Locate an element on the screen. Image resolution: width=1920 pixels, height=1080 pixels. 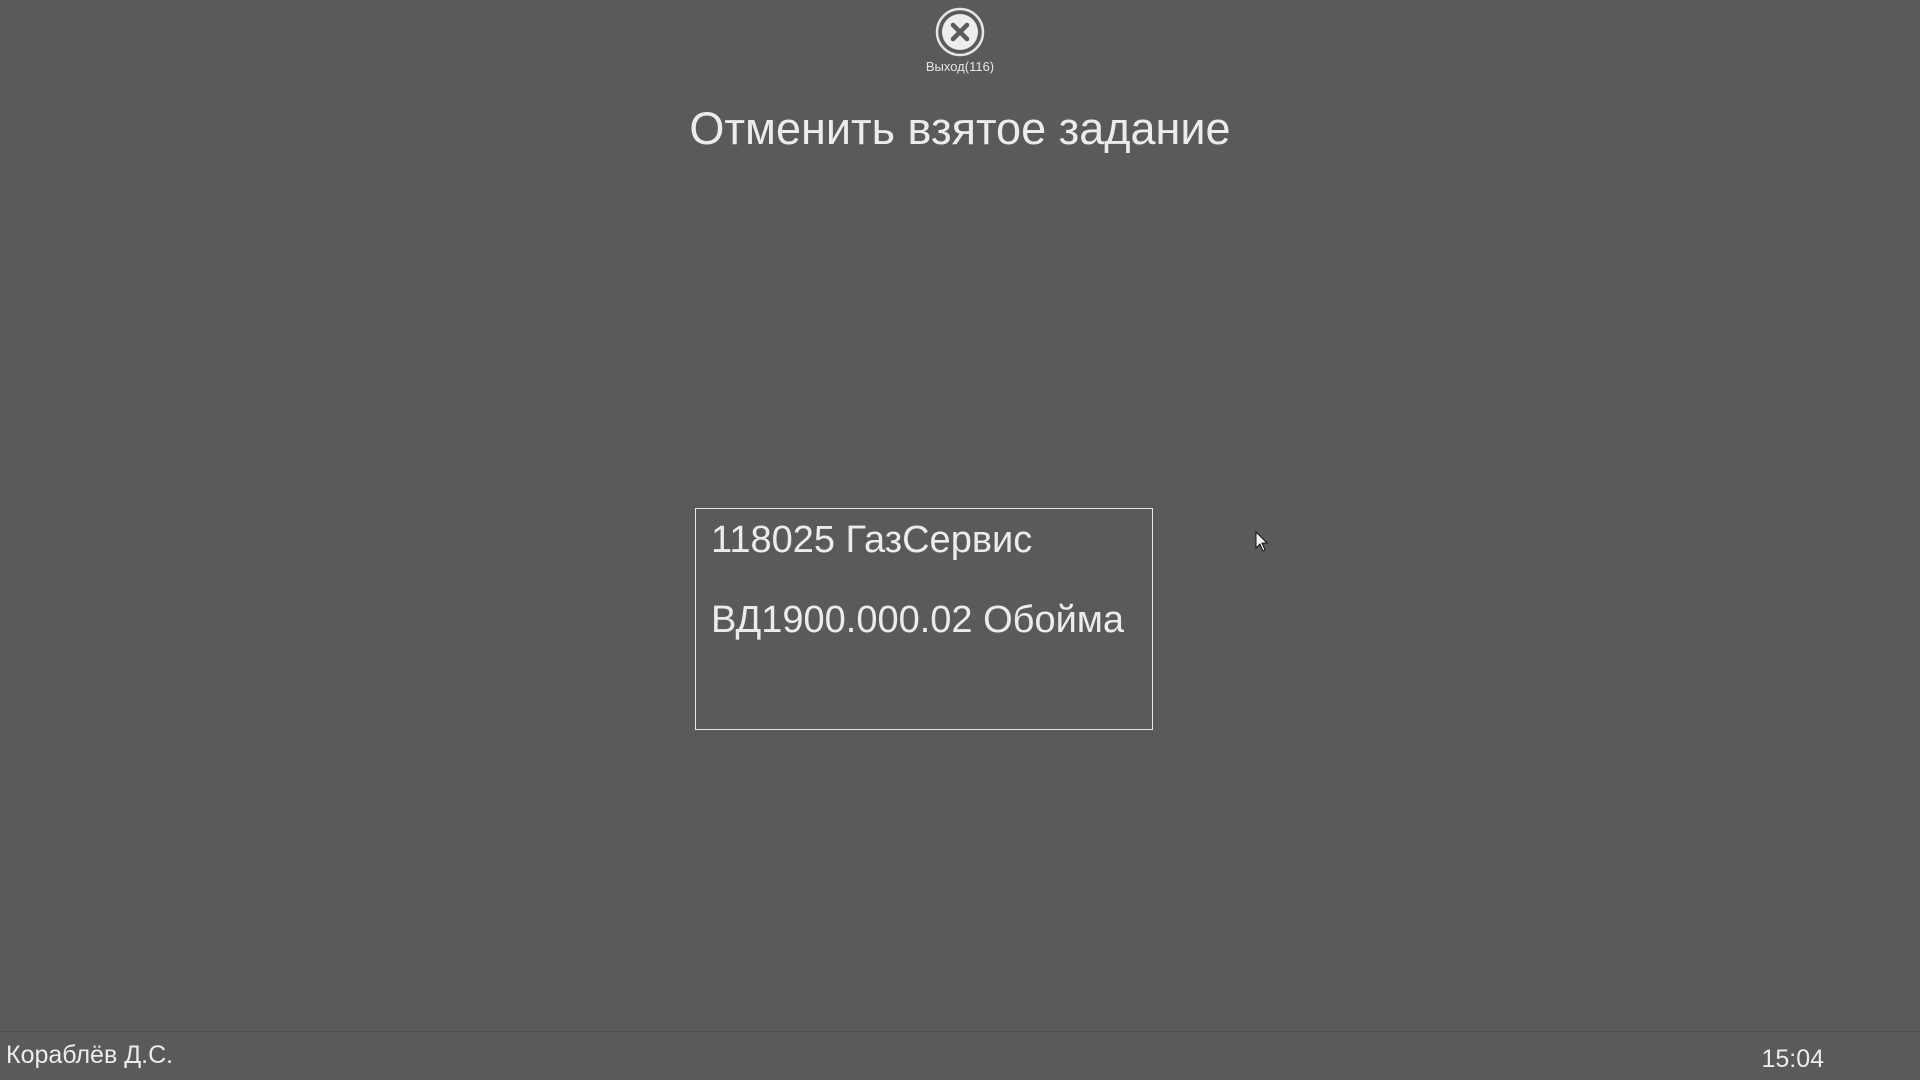
task-card: 118025 ГазСервис ВД1900.000.02 Обойма is located at coordinates (924, 619).